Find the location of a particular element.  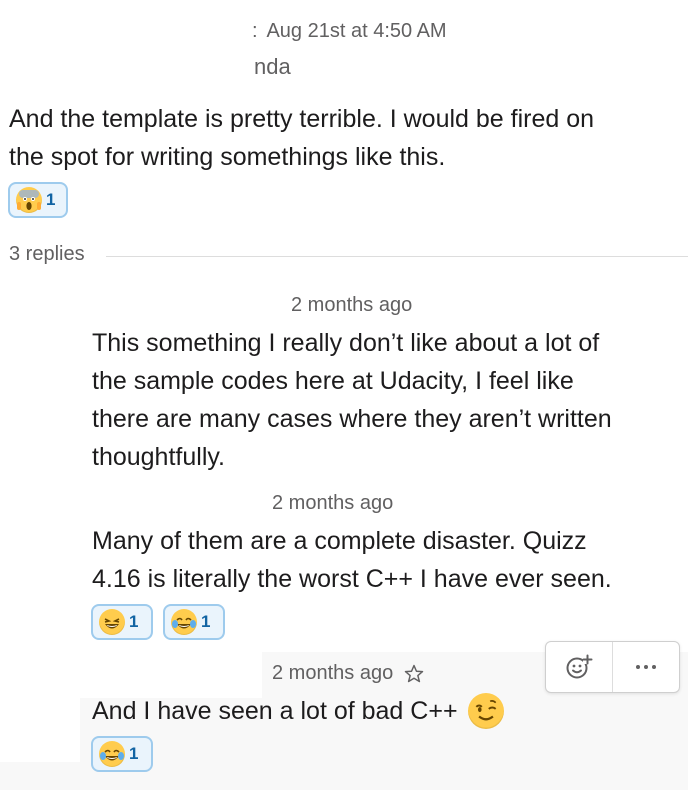

wink-emoji-icon is located at coordinates (485, 711).